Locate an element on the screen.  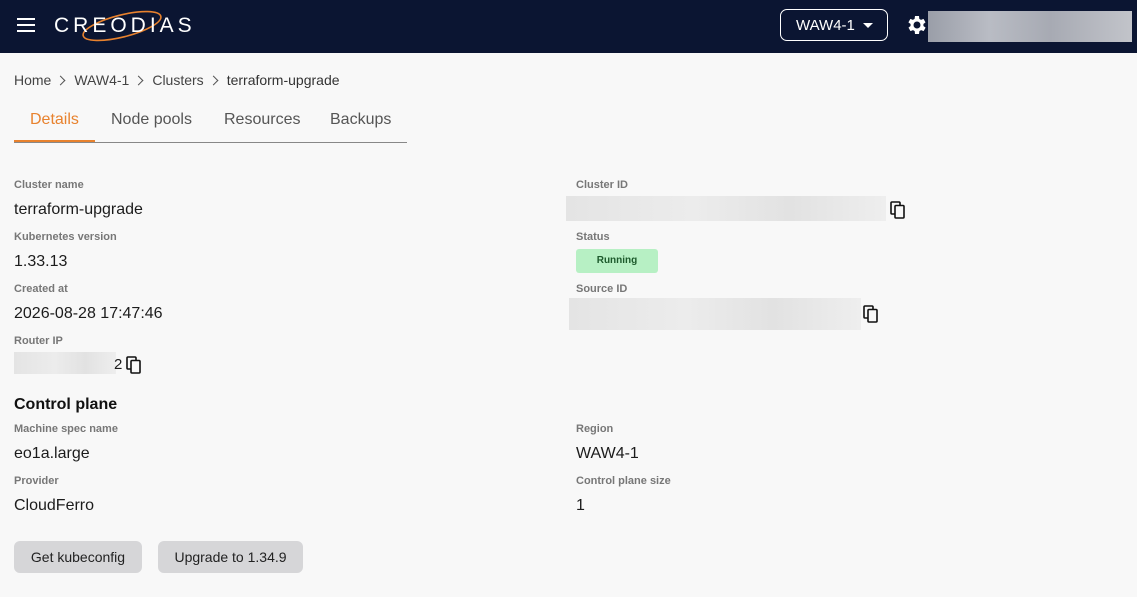
status-badge: Running is located at coordinates (617, 261).